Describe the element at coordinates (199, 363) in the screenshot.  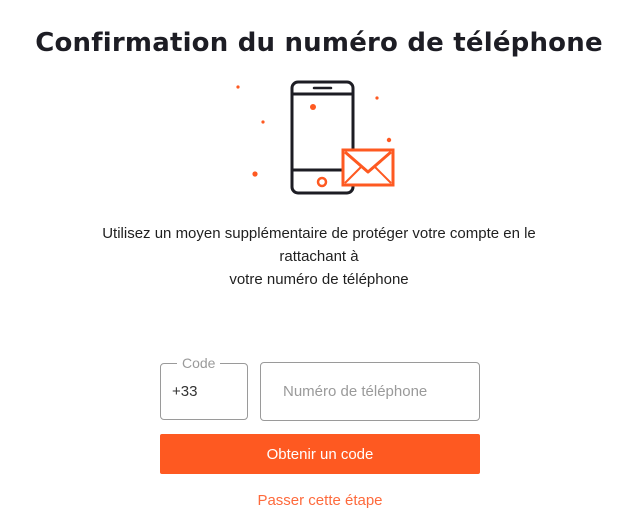
I see `country-code-label: Code` at that location.